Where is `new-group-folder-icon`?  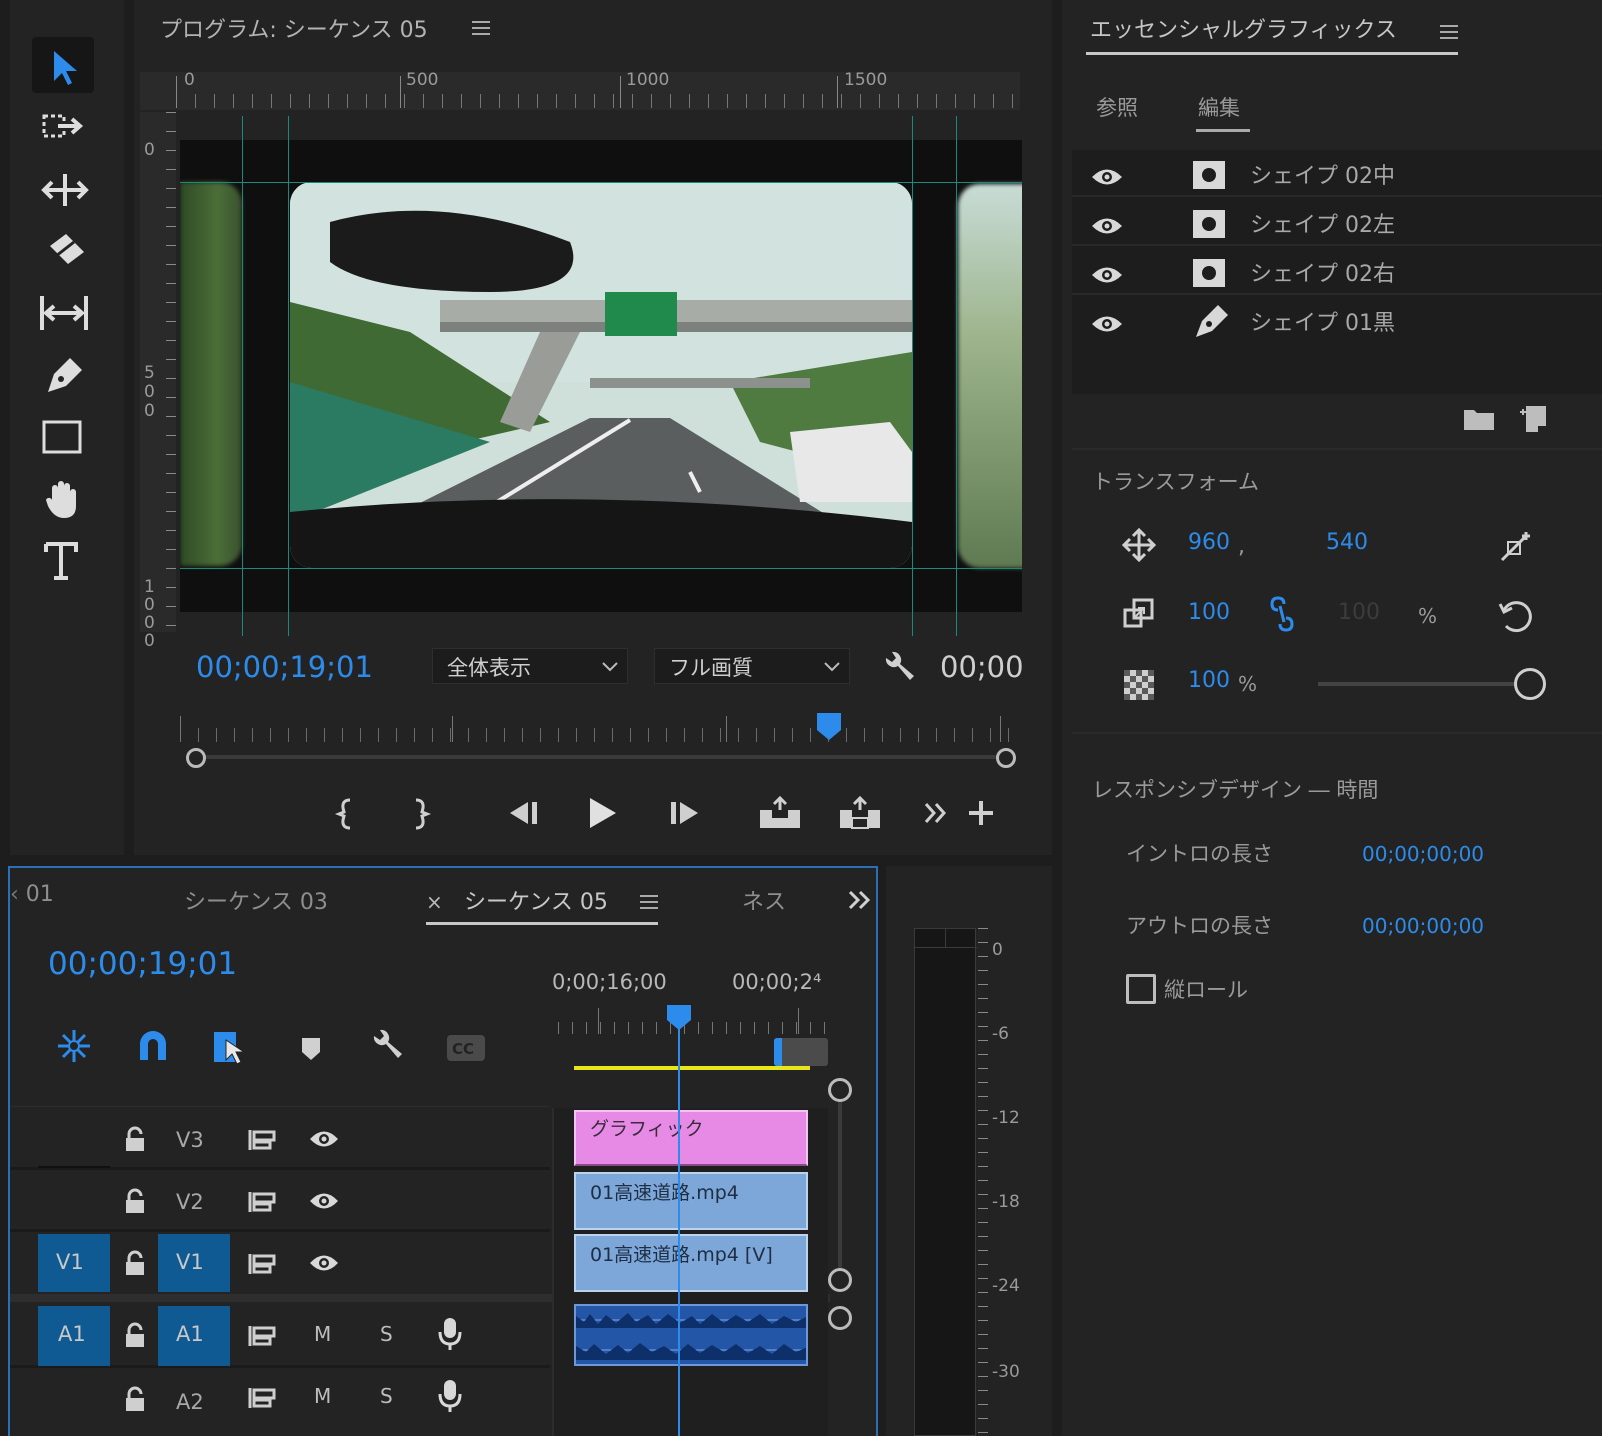 new-group-folder-icon is located at coordinates (1479, 421).